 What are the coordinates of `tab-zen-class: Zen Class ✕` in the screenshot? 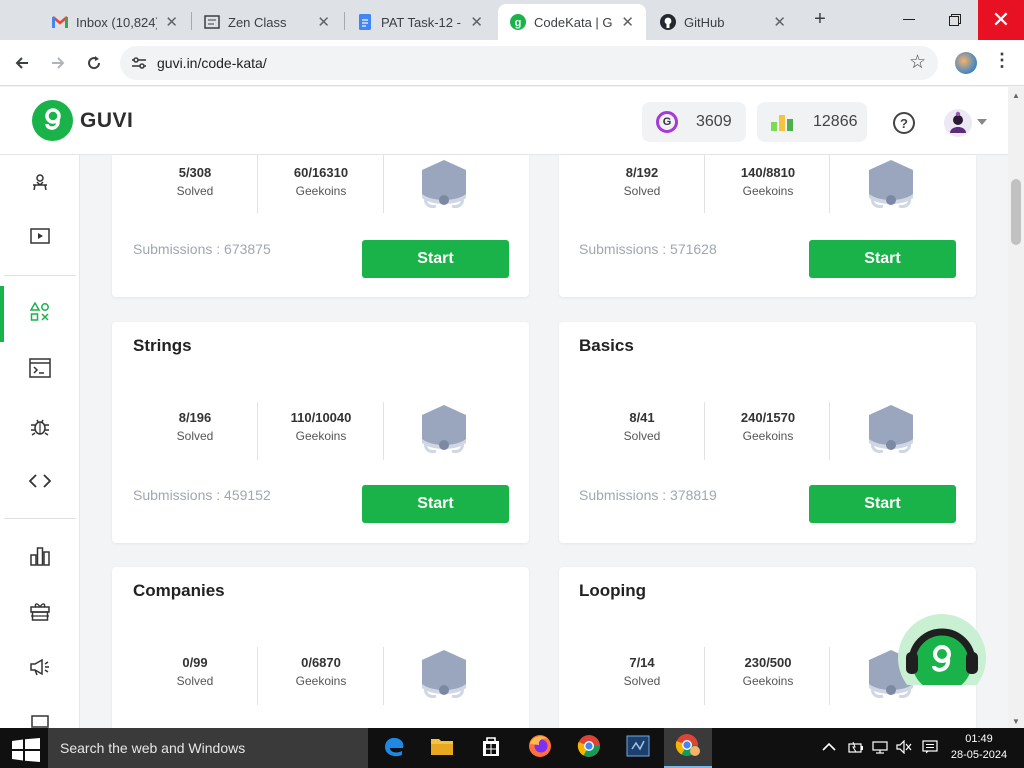 It's located at (267, 22).